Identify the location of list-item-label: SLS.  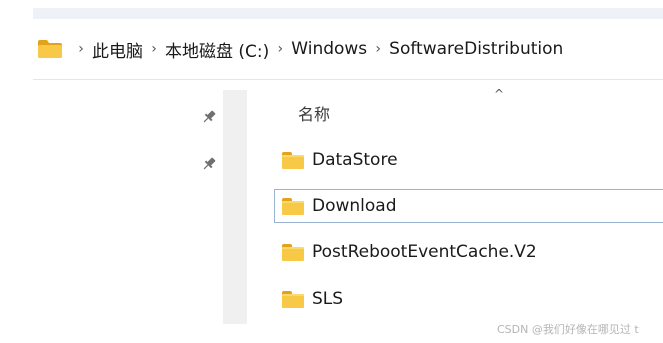
(328, 299).